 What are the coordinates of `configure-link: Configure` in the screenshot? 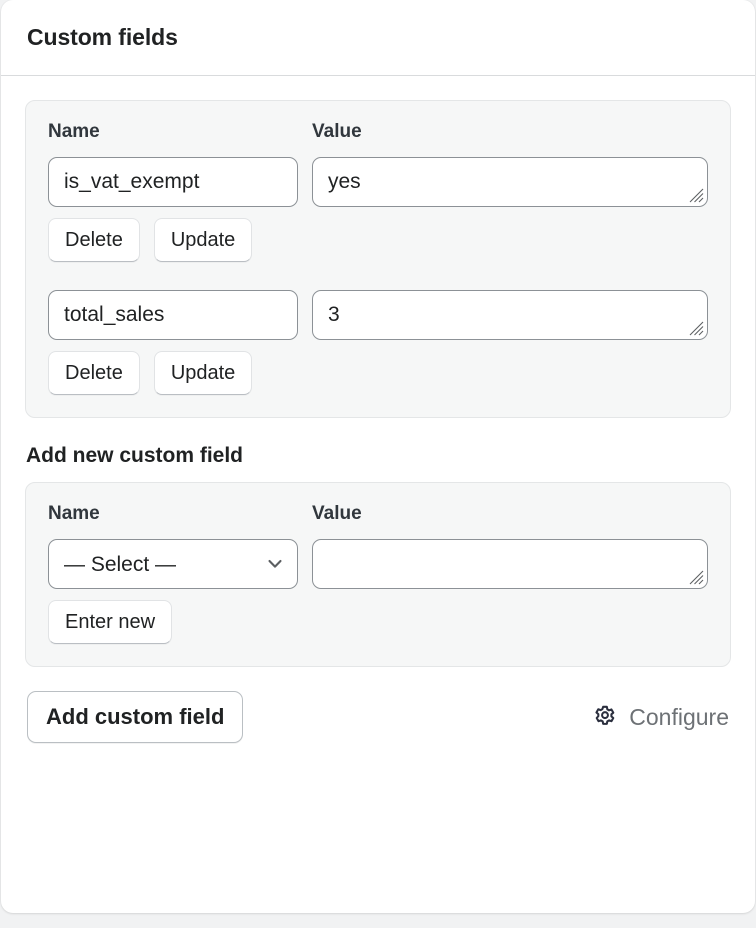 It's located at (660, 717).